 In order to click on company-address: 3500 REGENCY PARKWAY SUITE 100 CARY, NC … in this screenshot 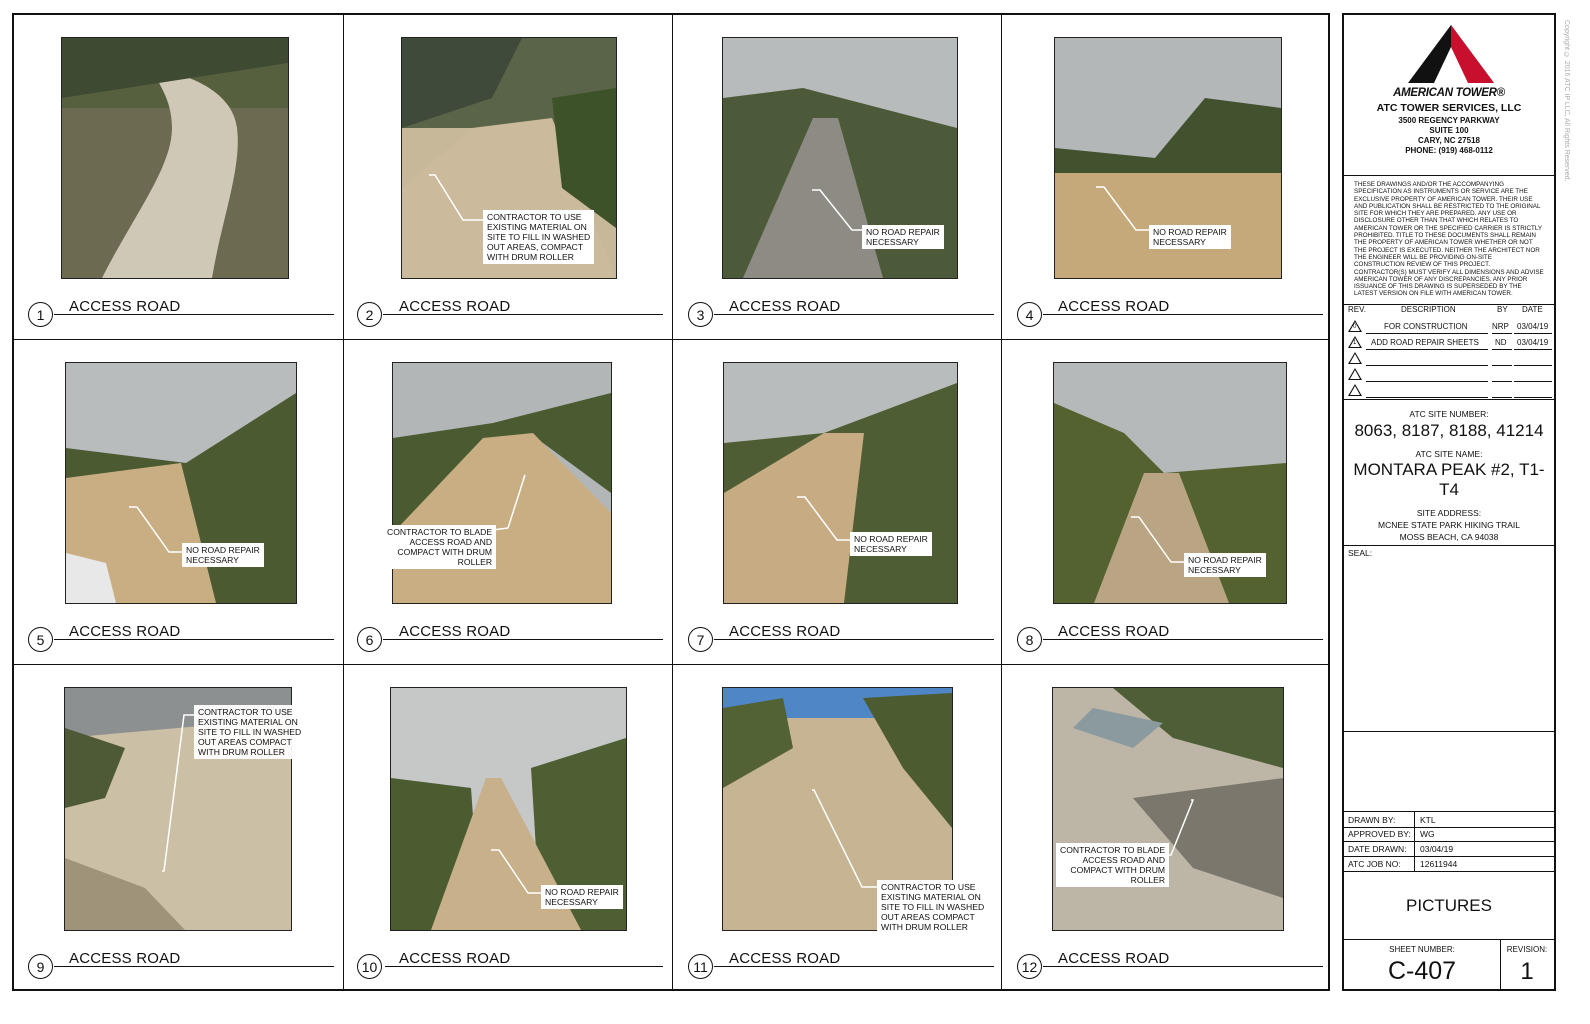, I will do `click(1449, 136)`.